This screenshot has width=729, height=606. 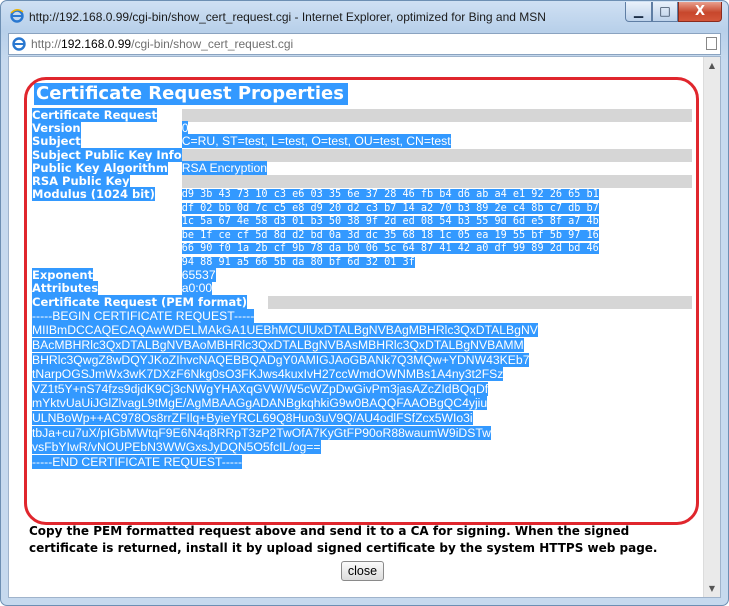 I want to click on close-window-button: X, so click(x=700, y=12).